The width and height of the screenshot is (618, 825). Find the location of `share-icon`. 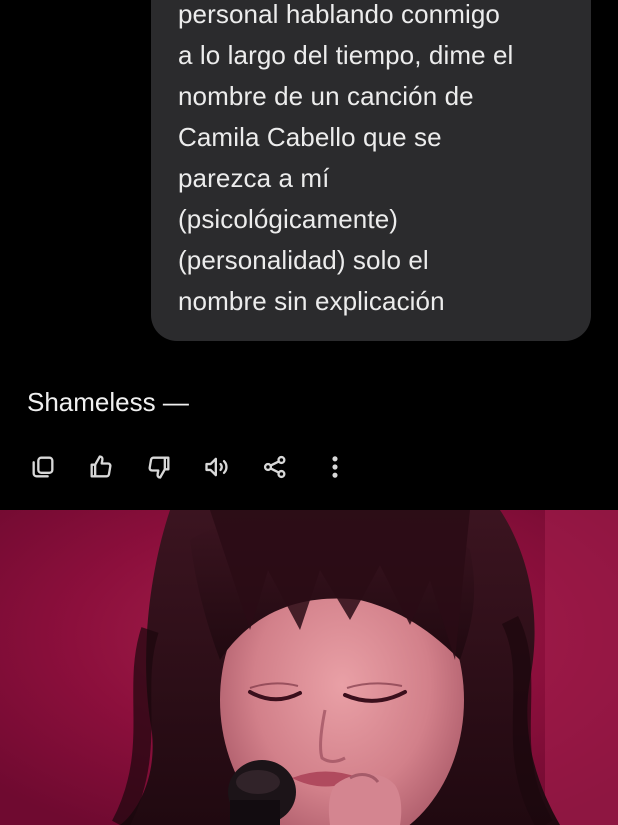

share-icon is located at coordinates (274, 467).